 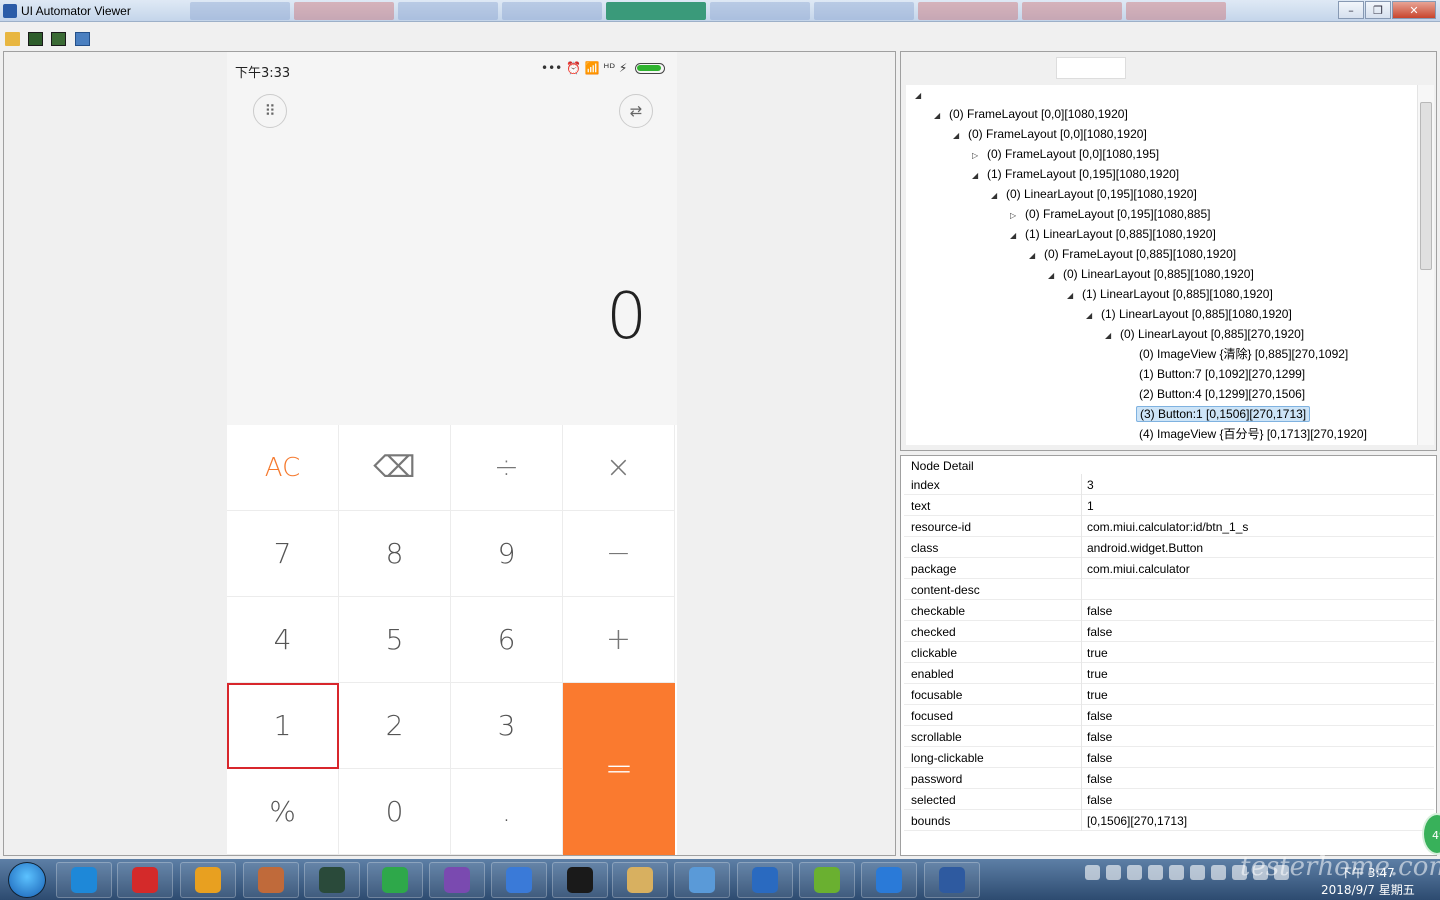 I want to click on tree-node: ▷ (0) FrameLayout [0,195][1080,885], so click(x=1111, y=214).